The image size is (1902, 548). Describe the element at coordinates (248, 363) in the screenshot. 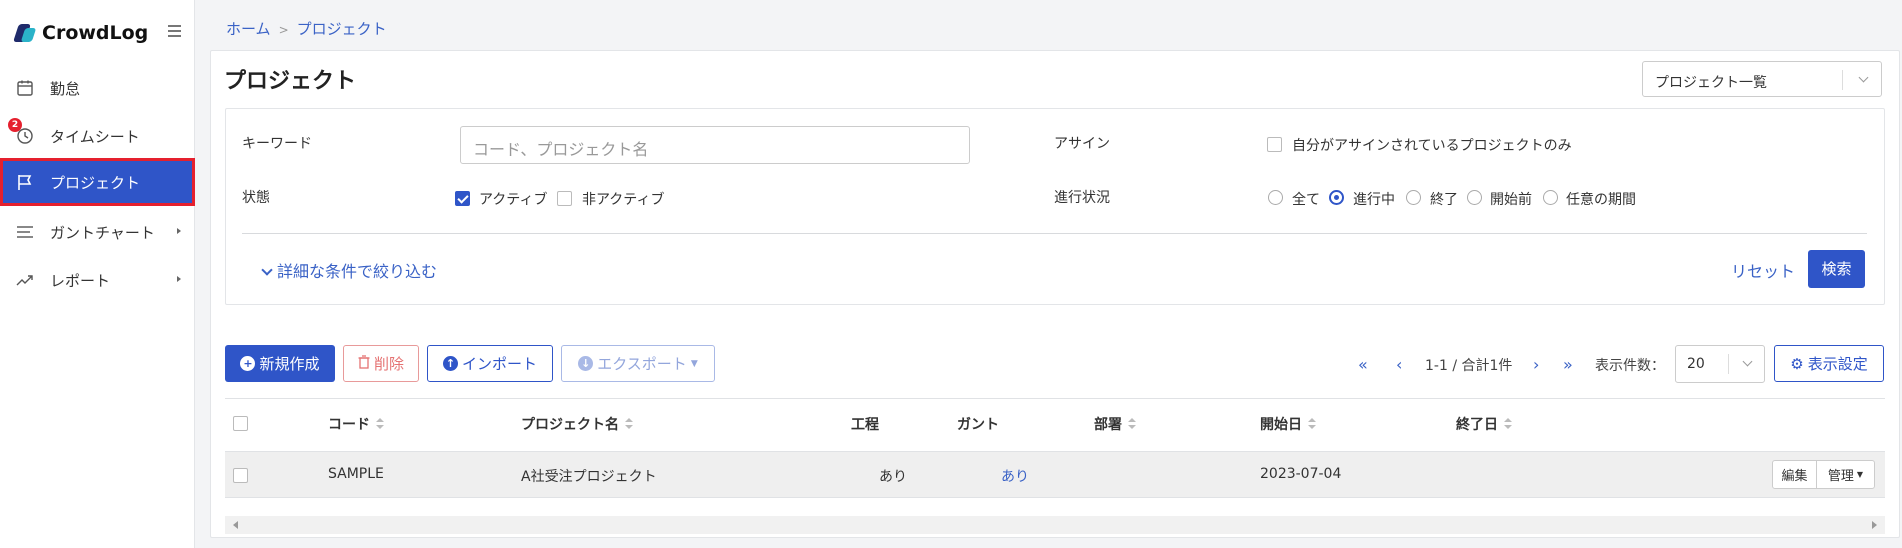

I see `plus-circle-icon: +` at that location.